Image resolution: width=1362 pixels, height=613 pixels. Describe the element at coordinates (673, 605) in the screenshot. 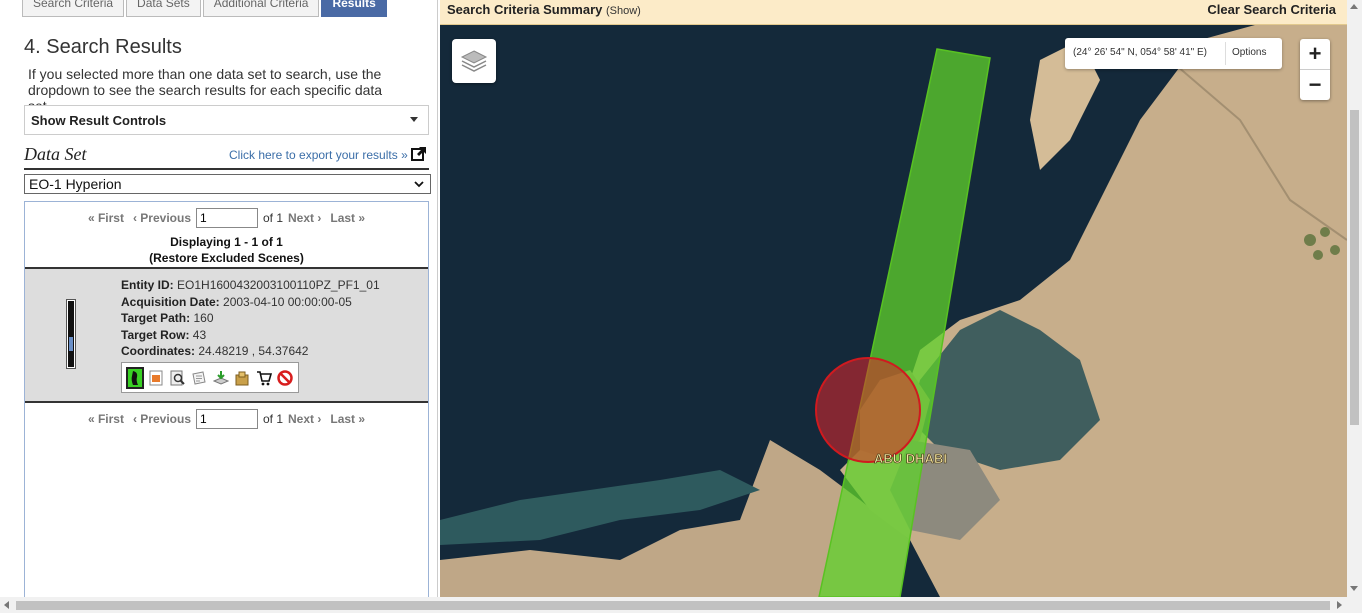

I see `horizontal-scroll-thumb` at that location.